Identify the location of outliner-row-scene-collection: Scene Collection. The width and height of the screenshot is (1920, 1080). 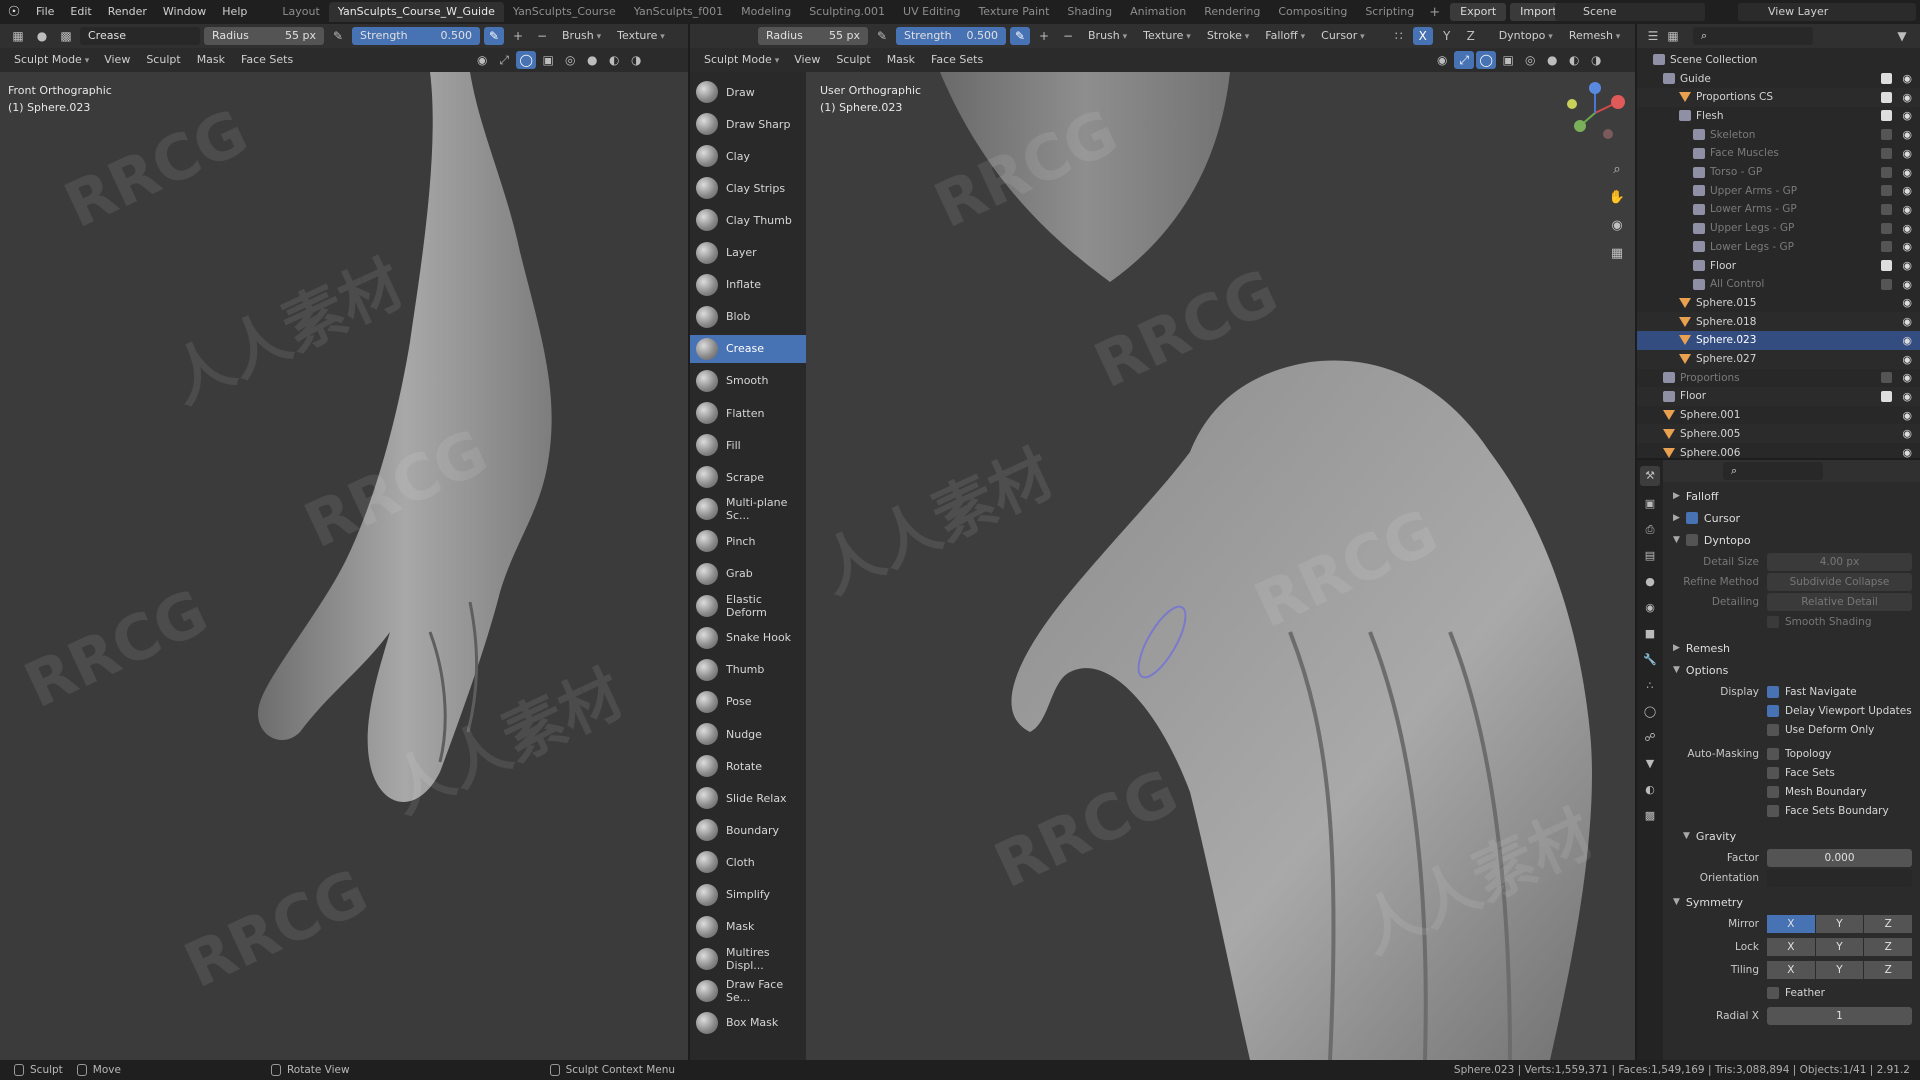
(1778, 59).